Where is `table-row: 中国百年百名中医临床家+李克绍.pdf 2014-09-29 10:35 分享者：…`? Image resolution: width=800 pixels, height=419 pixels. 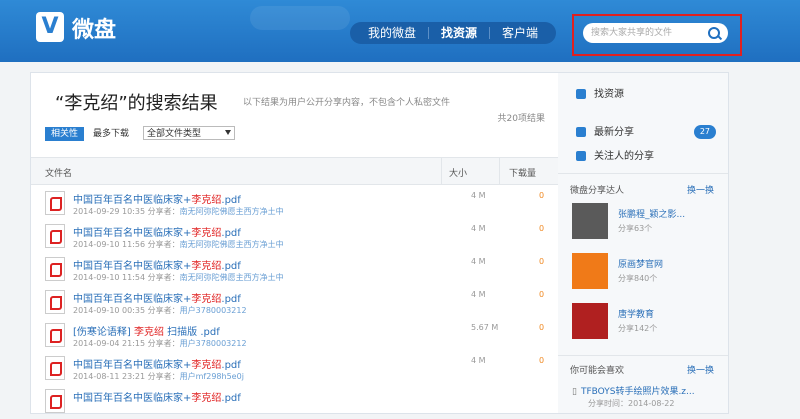 table-row: 中国百年百名中医临床家+李克绍.pdf 2014-09-29 10:35 分享者：… is located at coordinates (295, 204).